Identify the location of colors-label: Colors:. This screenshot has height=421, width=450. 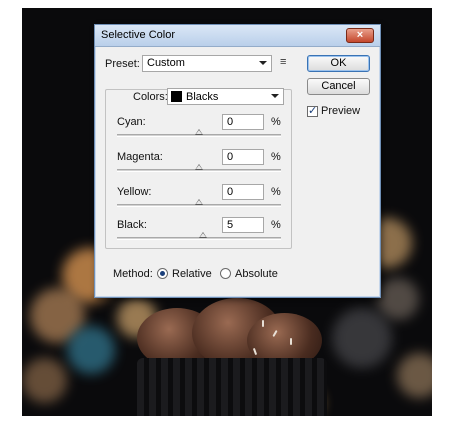
(150, 97).